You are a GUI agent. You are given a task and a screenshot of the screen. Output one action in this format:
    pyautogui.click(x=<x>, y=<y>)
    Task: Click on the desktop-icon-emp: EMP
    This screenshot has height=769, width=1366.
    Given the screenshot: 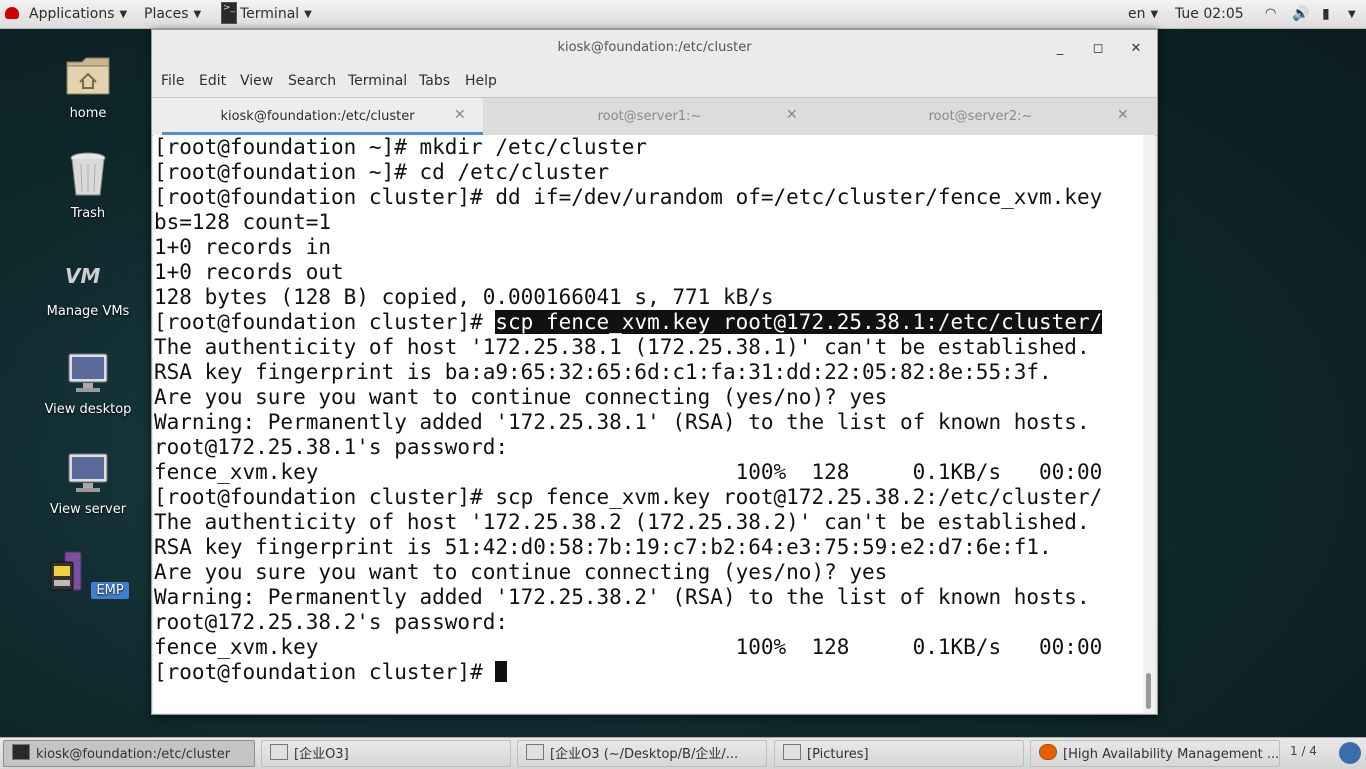 What is the action you would take?
    pyautogui.click(x=88, y=574)
    